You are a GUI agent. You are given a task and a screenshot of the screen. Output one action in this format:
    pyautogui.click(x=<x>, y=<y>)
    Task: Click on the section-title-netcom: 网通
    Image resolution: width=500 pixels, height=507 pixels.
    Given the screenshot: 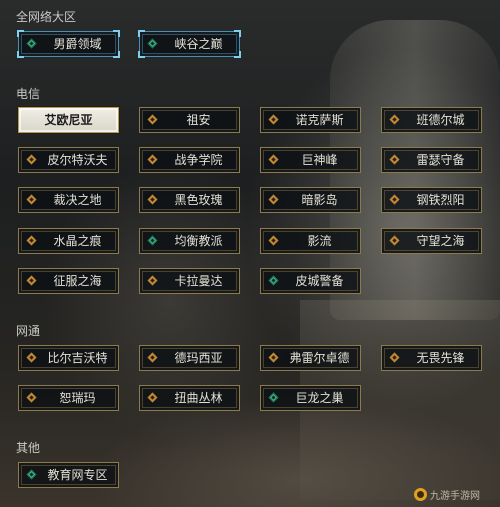 What is the action you would take?
    pyautogui.click(x=28, y=331)
    